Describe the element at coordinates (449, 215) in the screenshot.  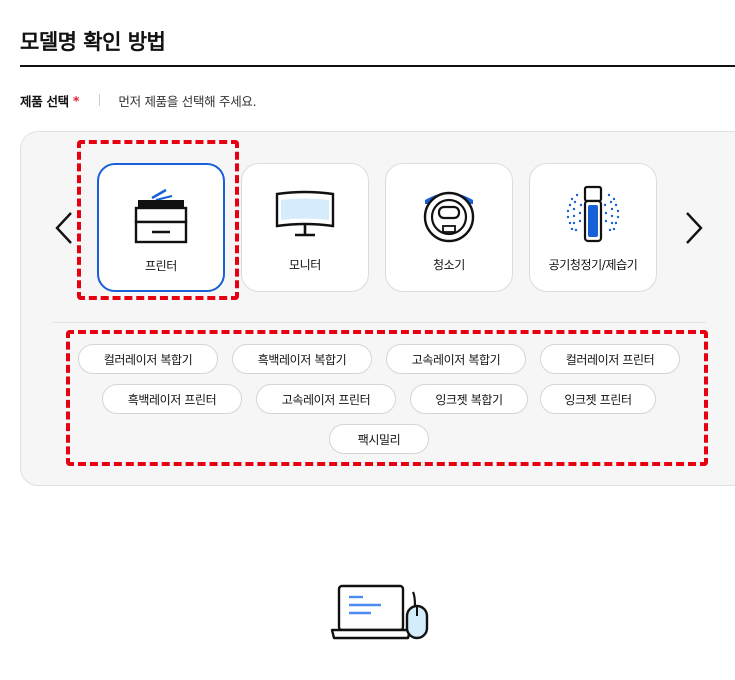
I see `robot-vacuum-icon` at that location.